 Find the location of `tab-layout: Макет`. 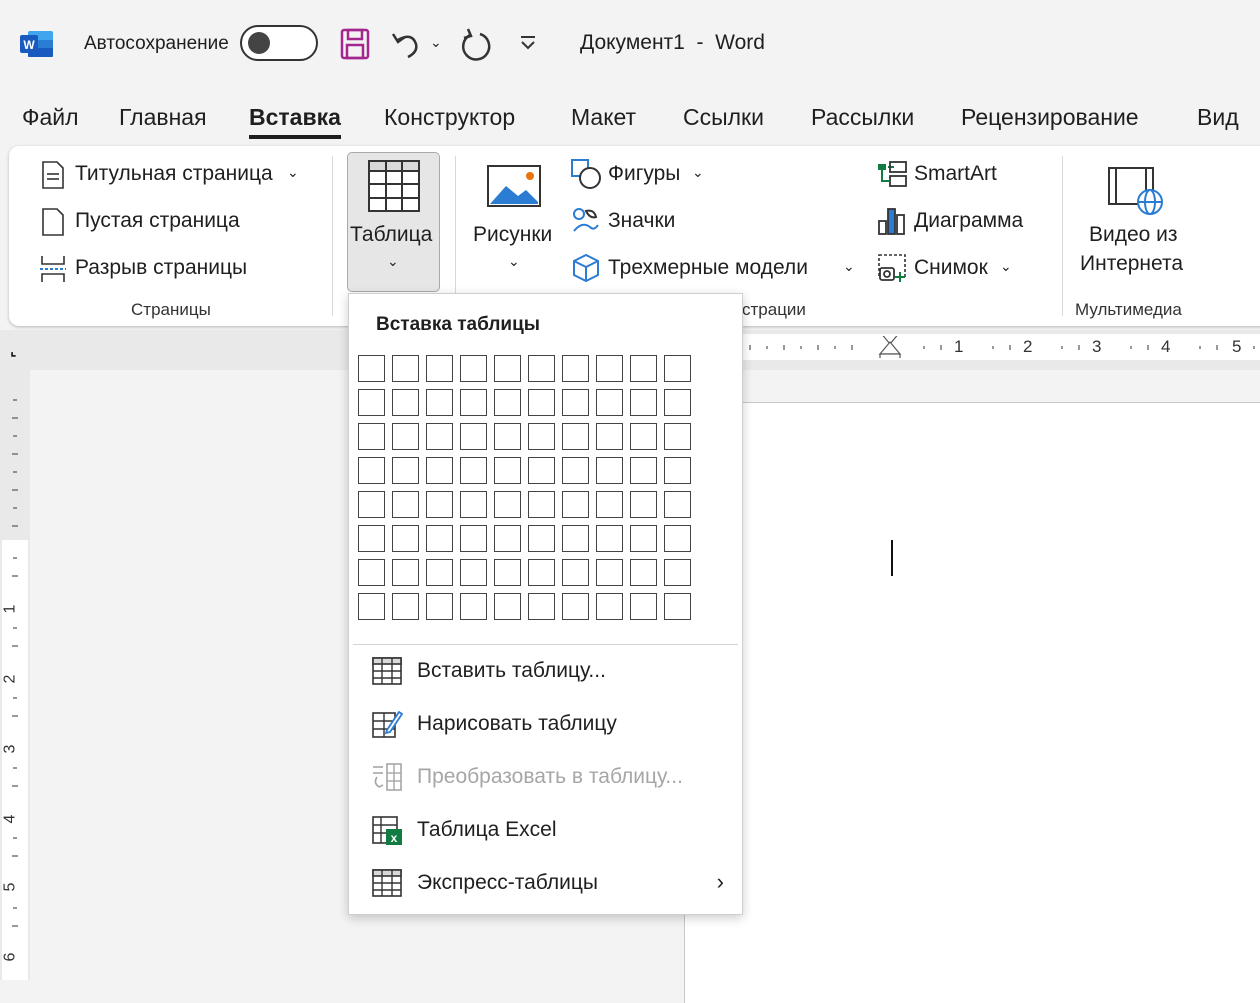

tab-layout: Макет is located at coordinates (603, 117).